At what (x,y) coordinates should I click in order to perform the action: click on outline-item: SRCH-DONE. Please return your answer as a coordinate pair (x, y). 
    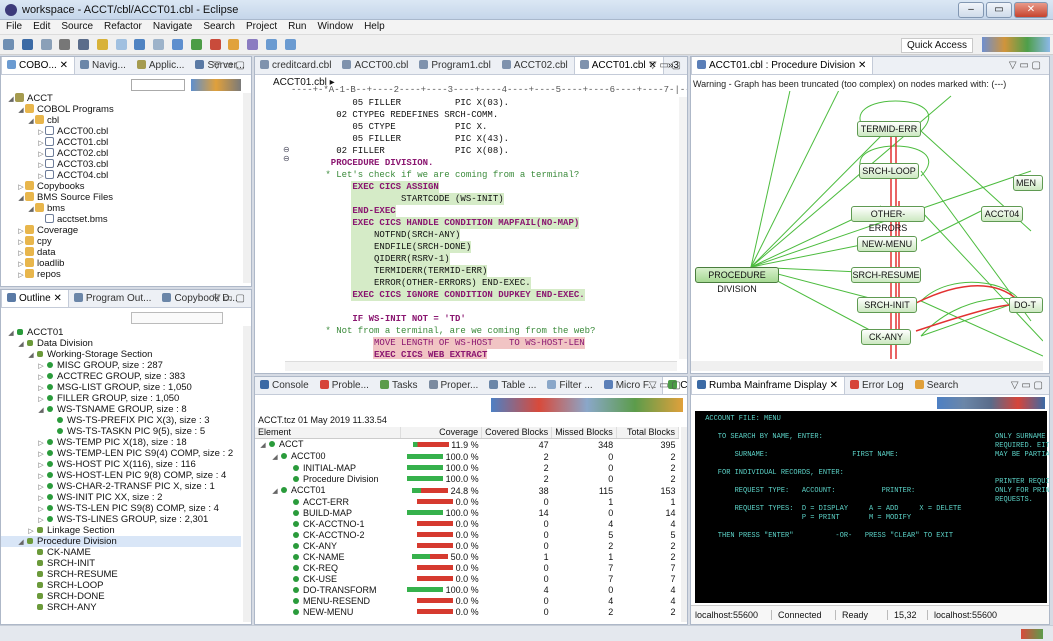
    Looking at the image, I should click on (121, 596).